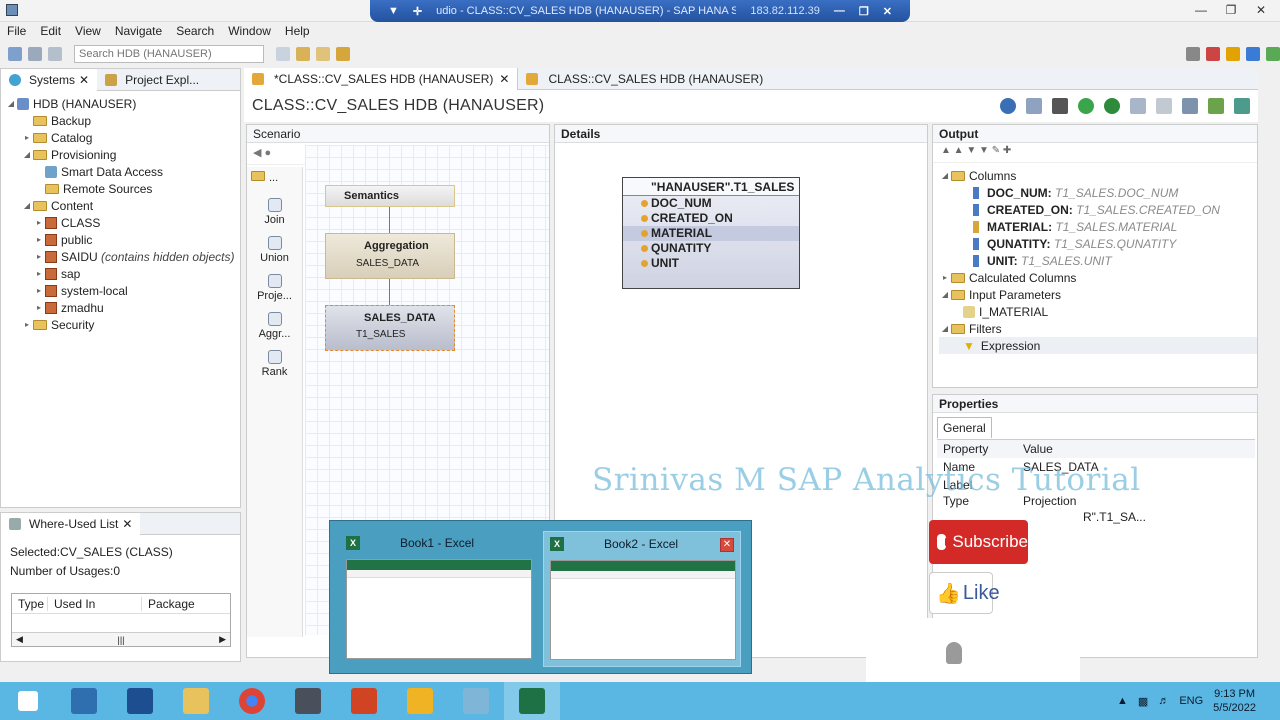  Describe the element at coordinates (417, 11) in the screenshot. I see `pin-icon: ✛` at that location.